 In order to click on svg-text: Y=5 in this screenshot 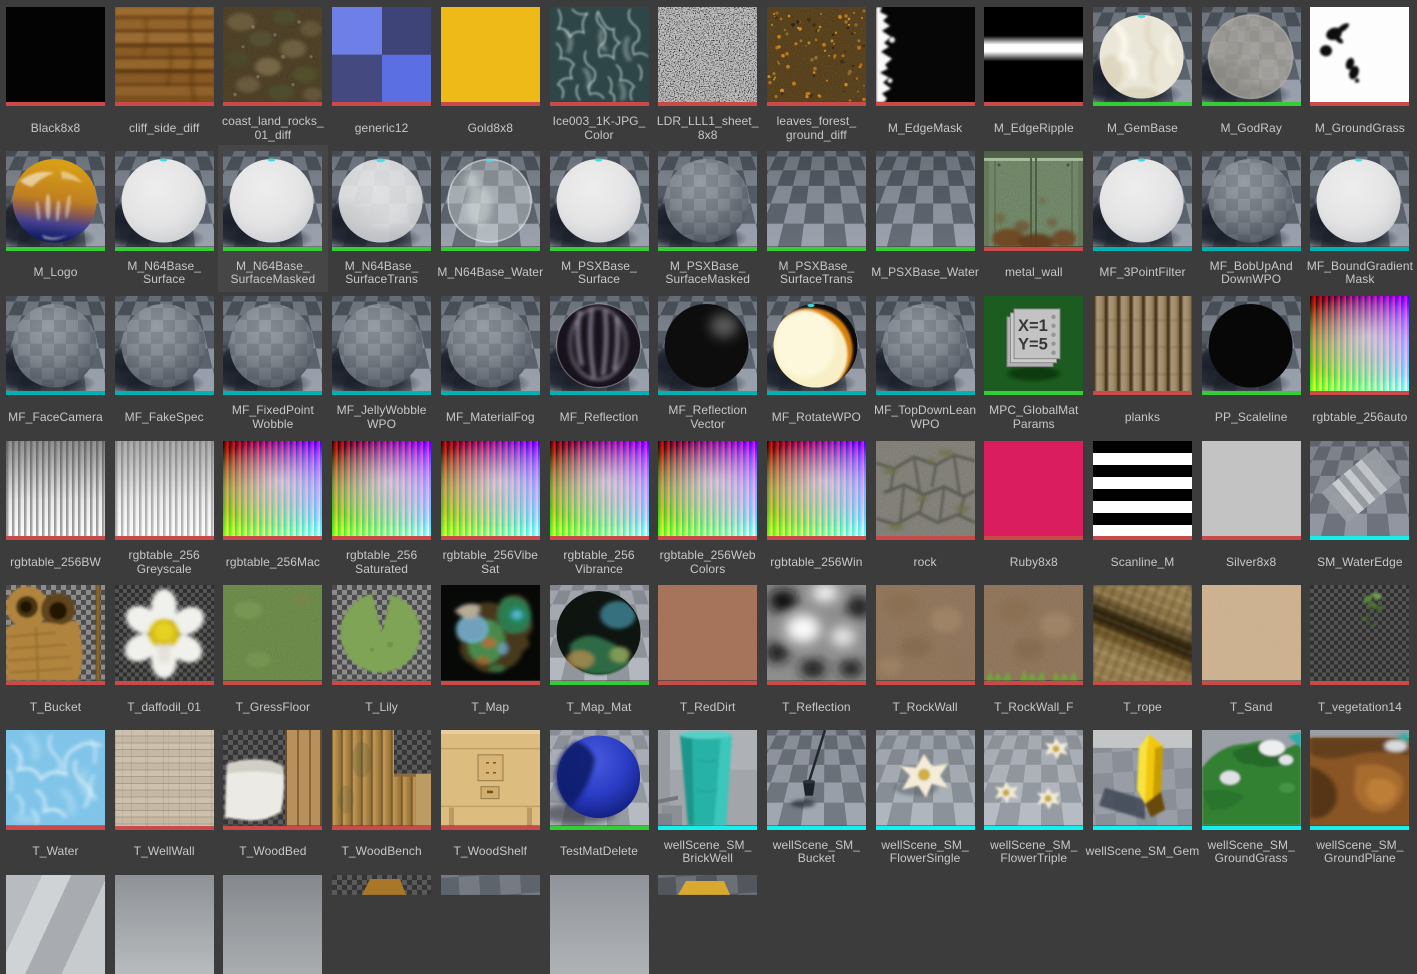, I will do `click(1033, 345)`.